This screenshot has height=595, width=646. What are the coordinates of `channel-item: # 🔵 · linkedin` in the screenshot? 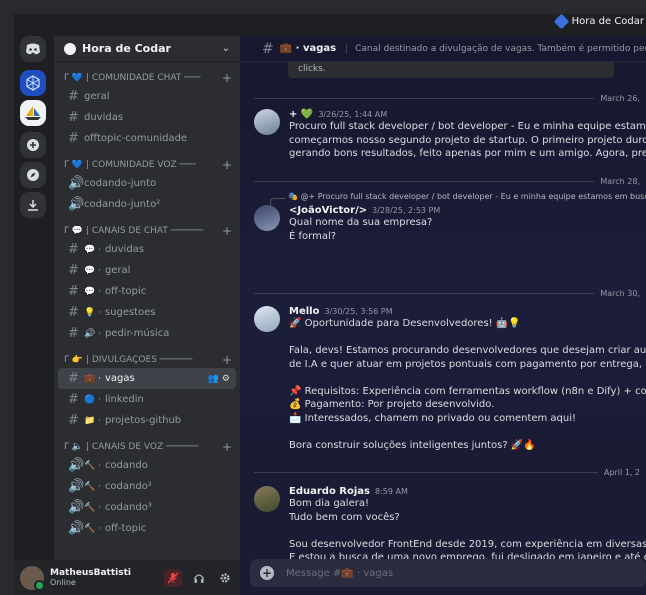 It's located at (147, 399).